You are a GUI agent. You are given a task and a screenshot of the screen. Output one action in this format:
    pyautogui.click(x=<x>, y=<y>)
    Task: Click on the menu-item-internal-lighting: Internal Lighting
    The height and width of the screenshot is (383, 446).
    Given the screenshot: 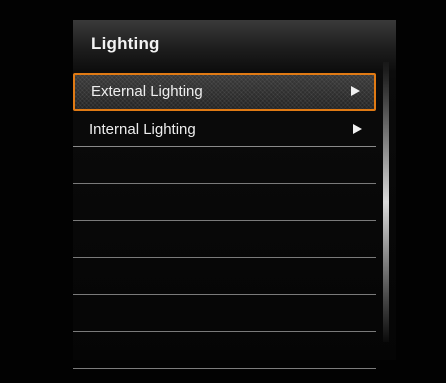 What is the action you would take?
    pyautogui.click(x=224, y=129)
    